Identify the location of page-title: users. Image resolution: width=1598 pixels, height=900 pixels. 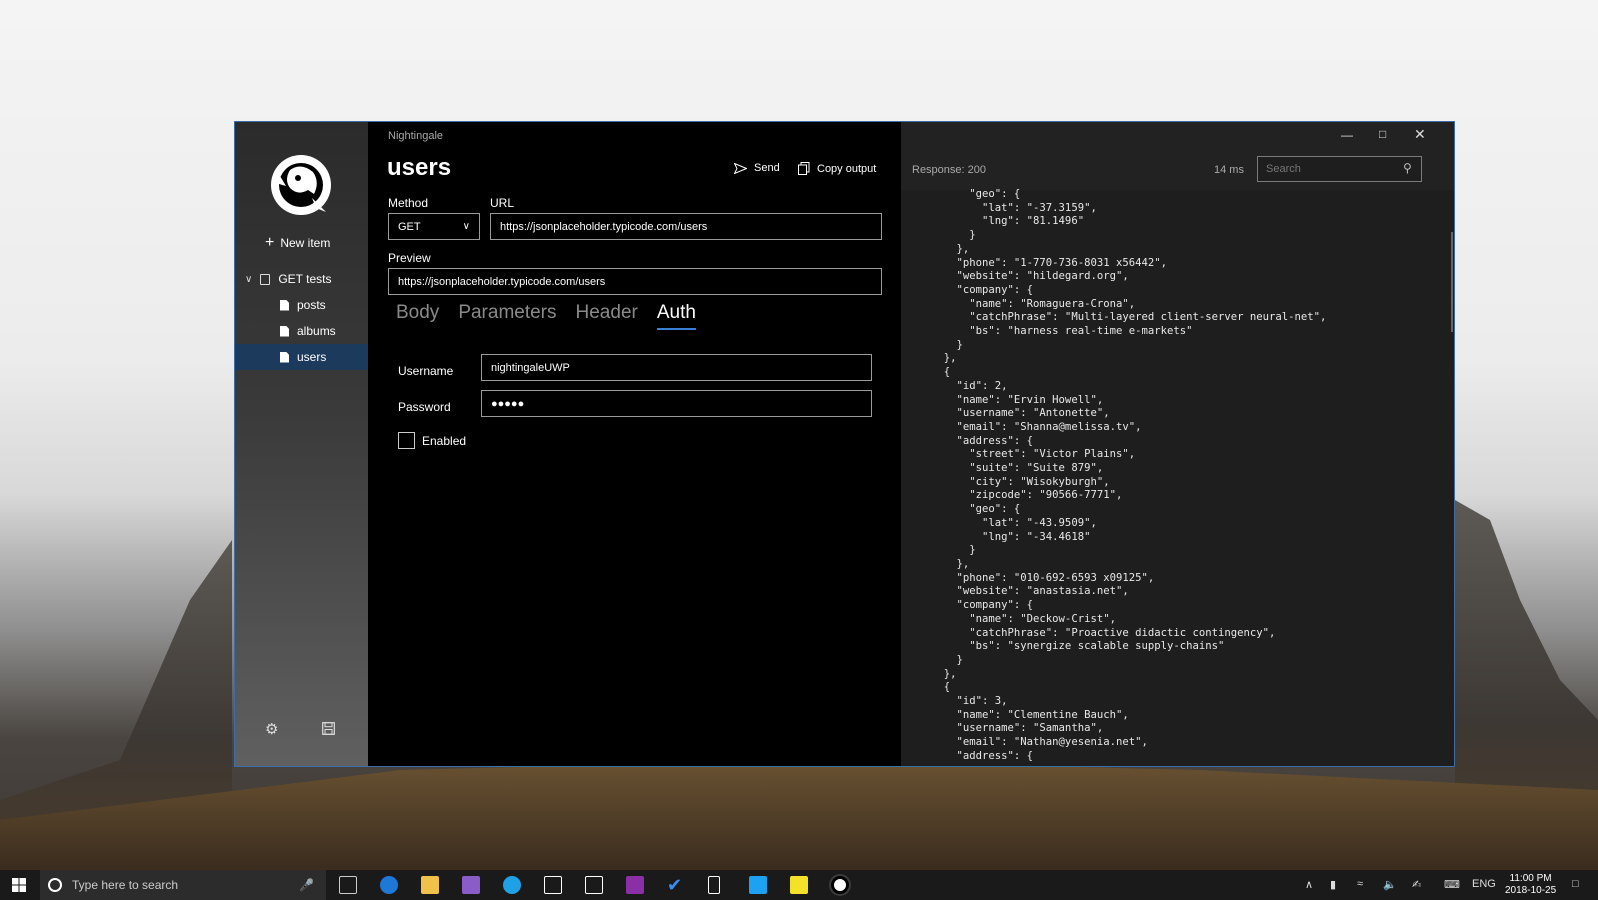
(419, 167).